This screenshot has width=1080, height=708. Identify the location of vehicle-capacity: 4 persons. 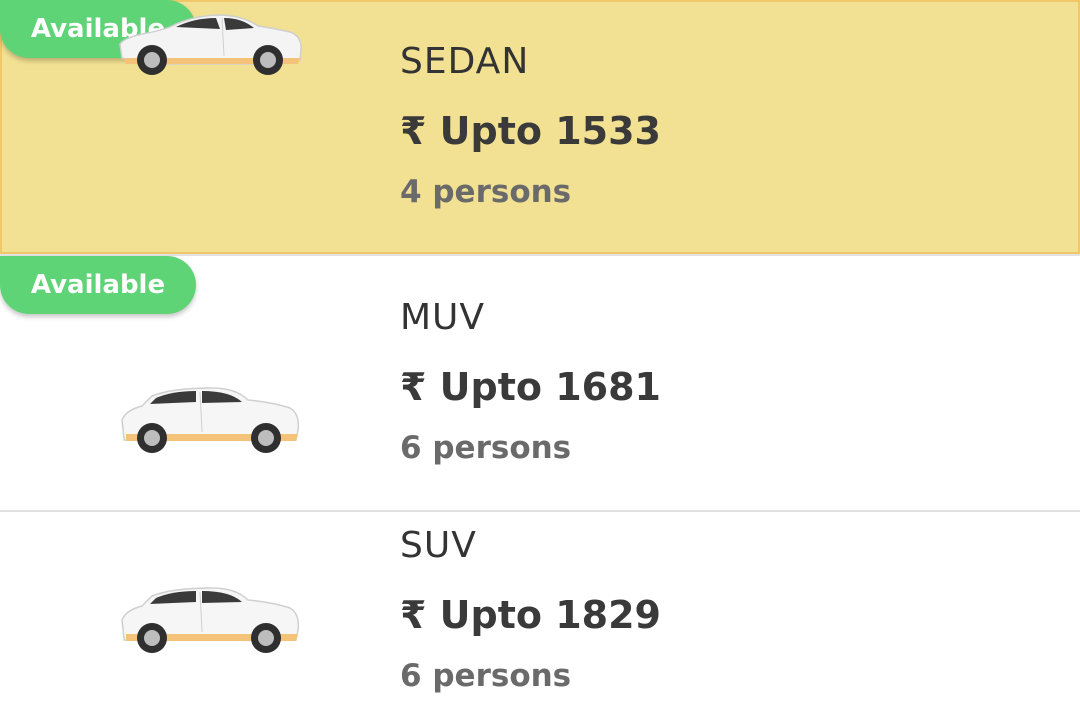
(486, 192).